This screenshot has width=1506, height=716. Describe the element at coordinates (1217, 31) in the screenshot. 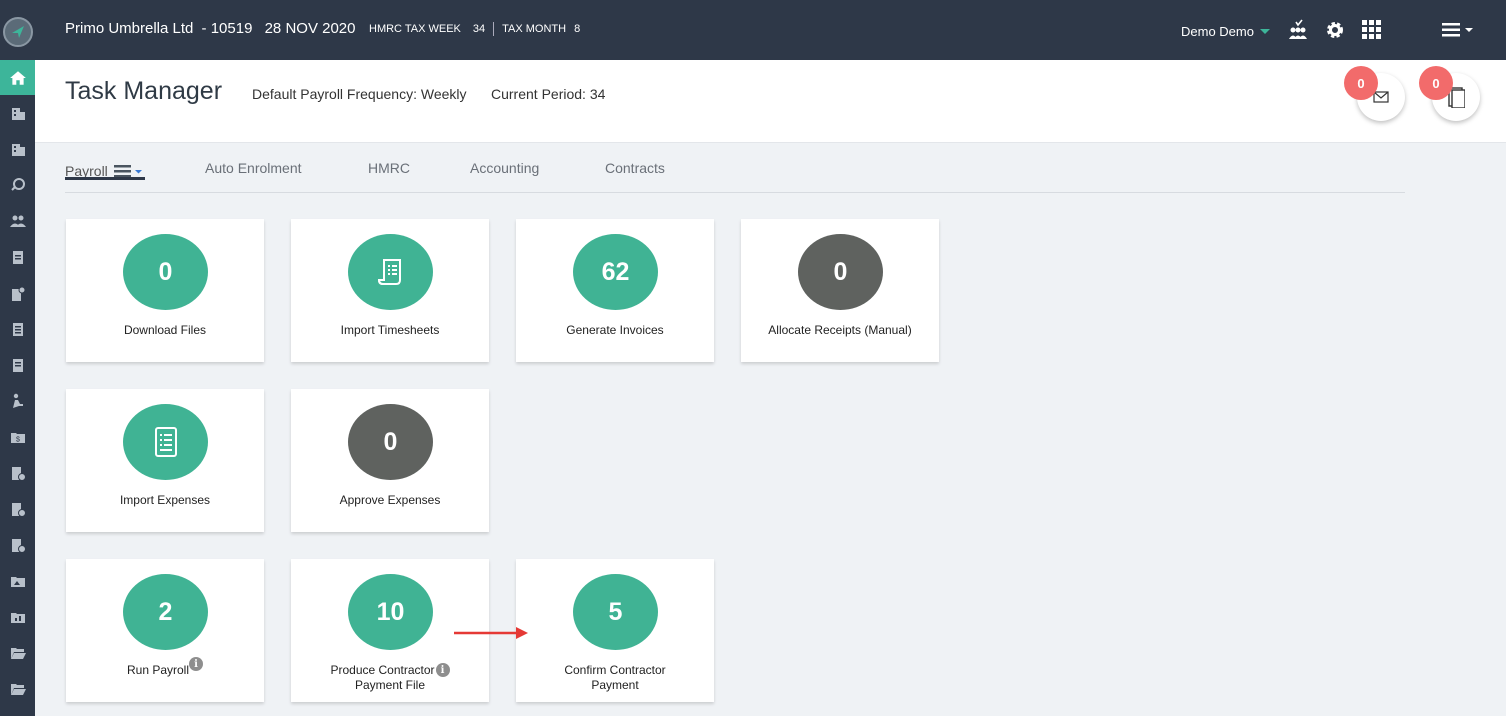

I see `user-name: Demo Demo` at that location.